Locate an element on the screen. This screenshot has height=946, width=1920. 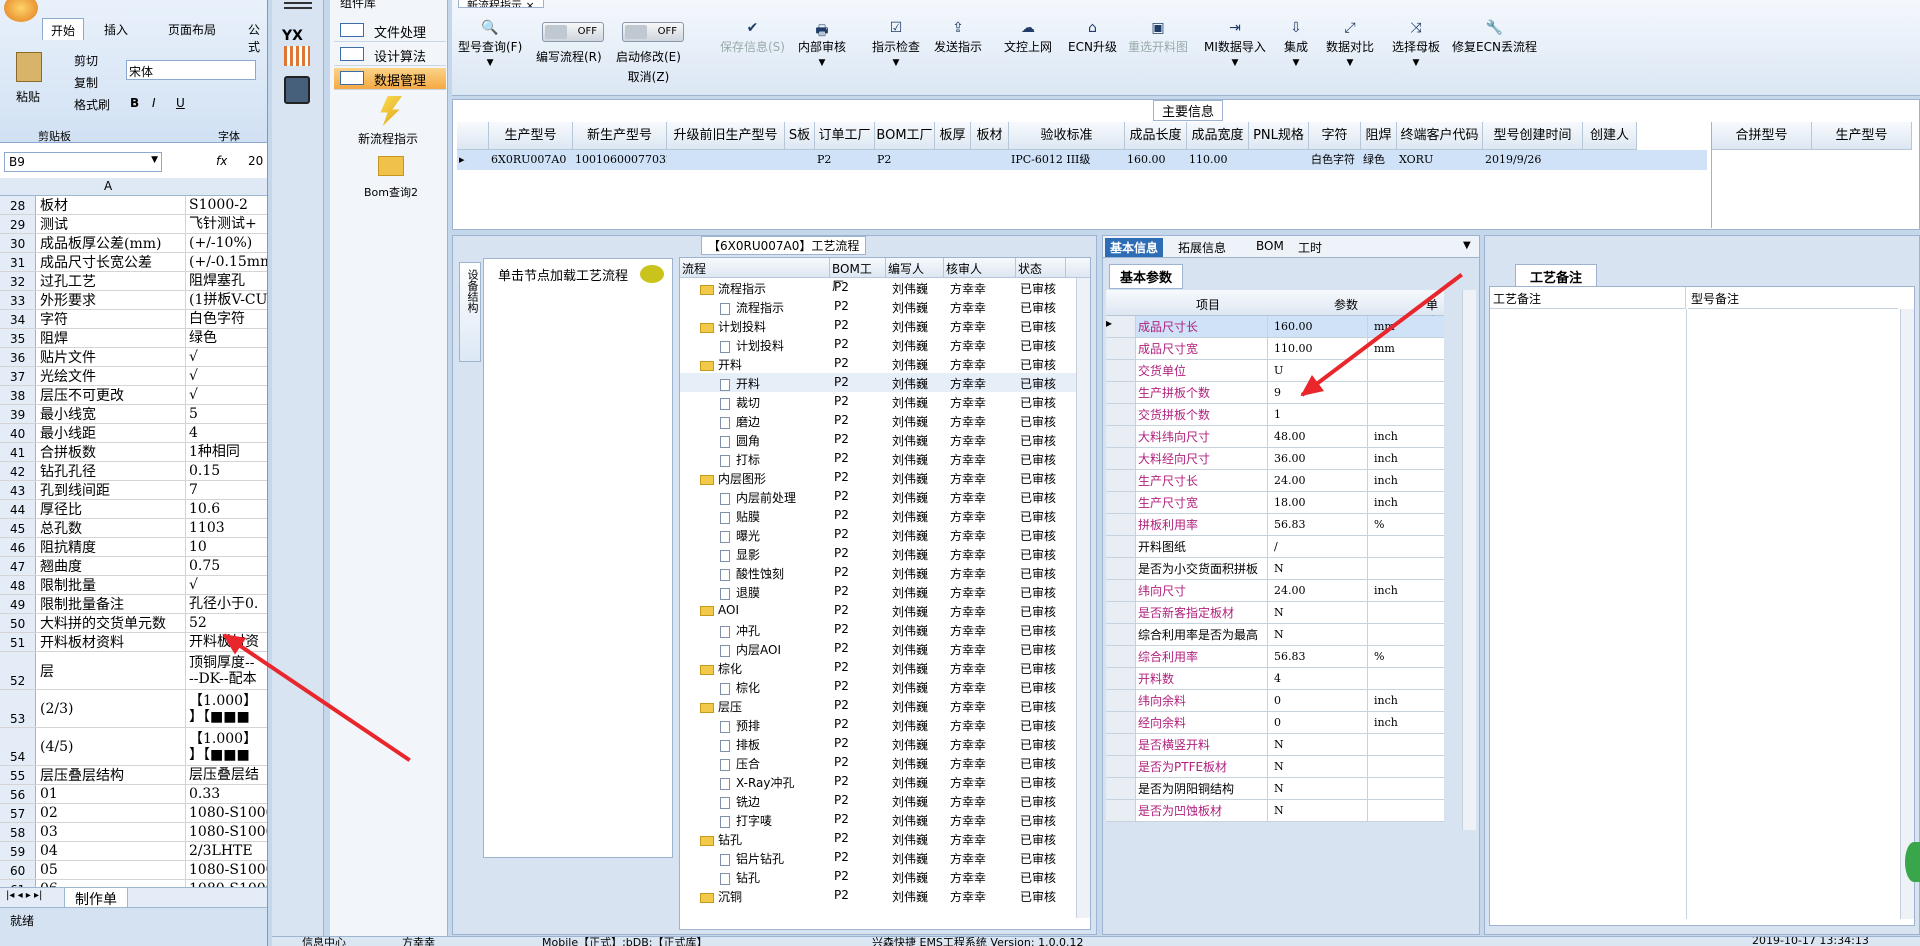
toolbar-button: ⤢ 数据对比 ▼ is located at coordinates (1350, 44).